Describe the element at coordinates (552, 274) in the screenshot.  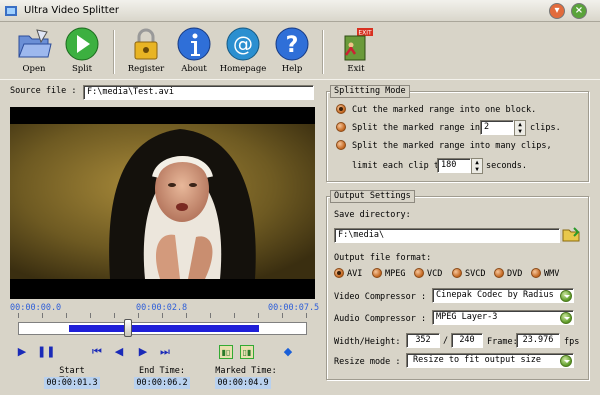
I see `format-wmv-label: WMV` at that location.